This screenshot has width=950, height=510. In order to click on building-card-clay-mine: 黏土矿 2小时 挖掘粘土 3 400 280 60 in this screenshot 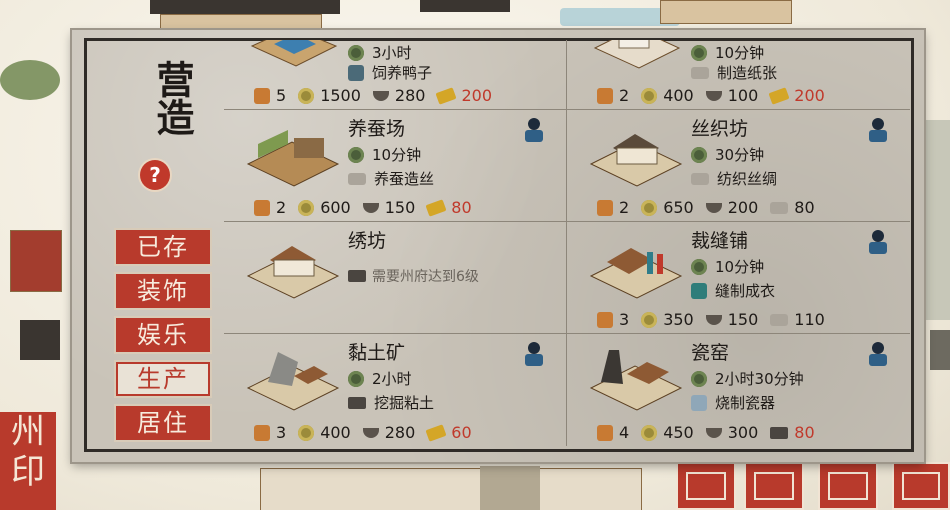, I will do `click(395, 390)`.